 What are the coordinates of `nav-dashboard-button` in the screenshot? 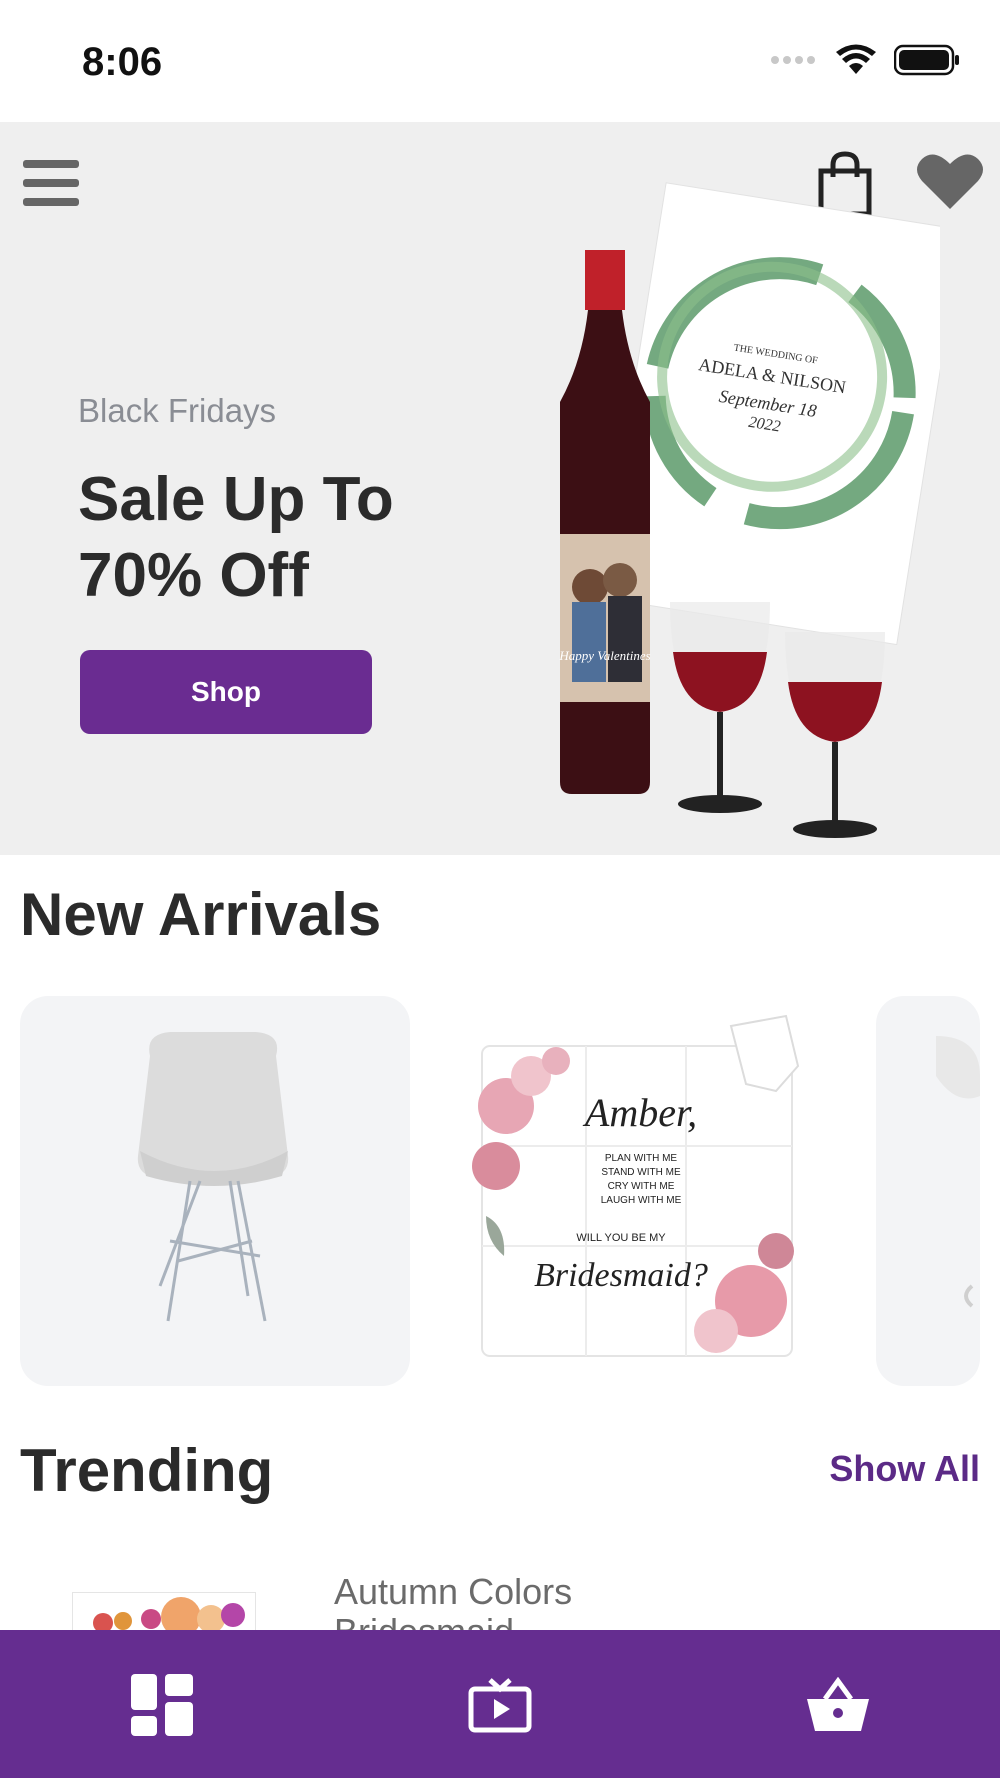 It's located at (162, 1705).